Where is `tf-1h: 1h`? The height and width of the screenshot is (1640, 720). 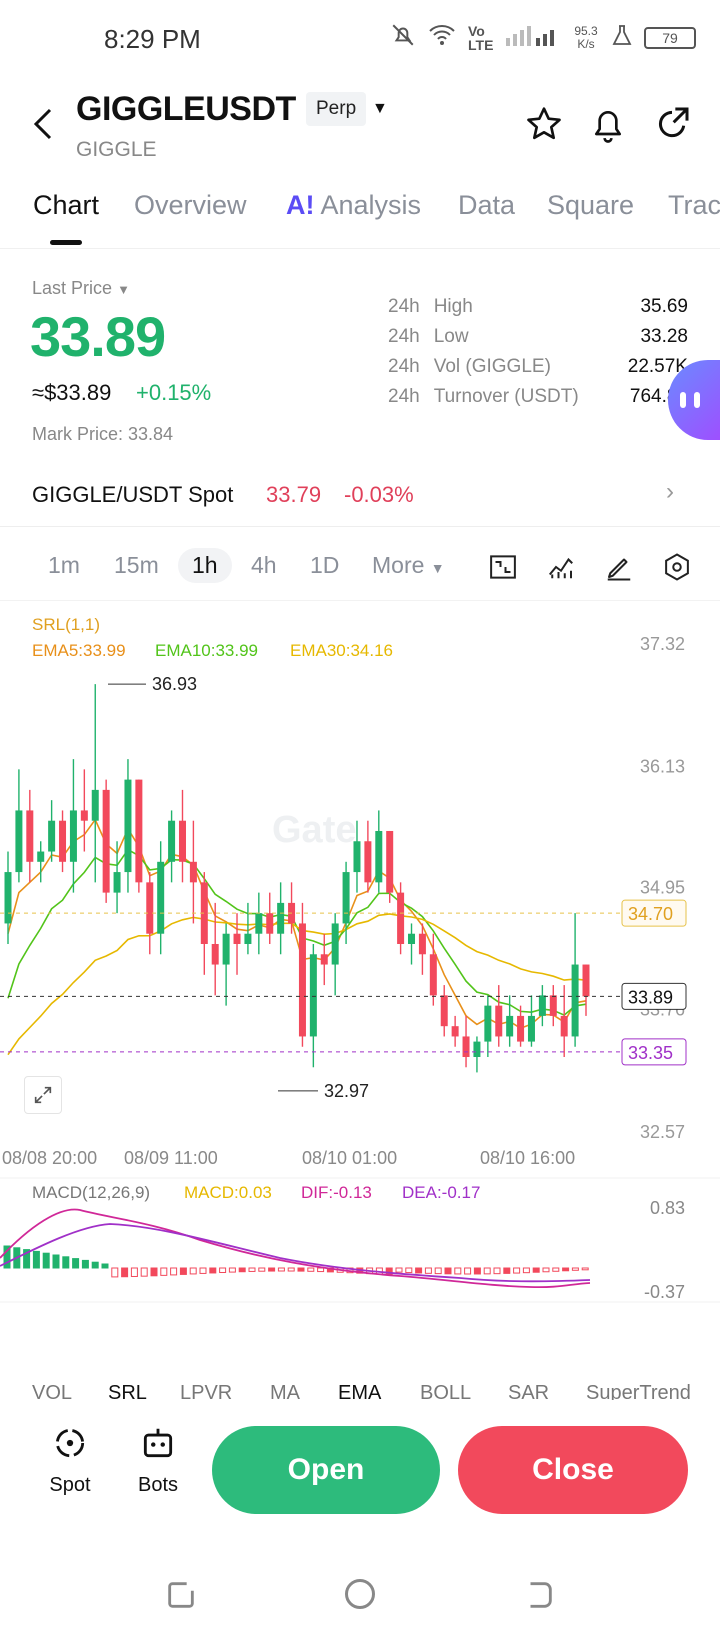
tf-1h: 1h is located at coordinates (205, 565).